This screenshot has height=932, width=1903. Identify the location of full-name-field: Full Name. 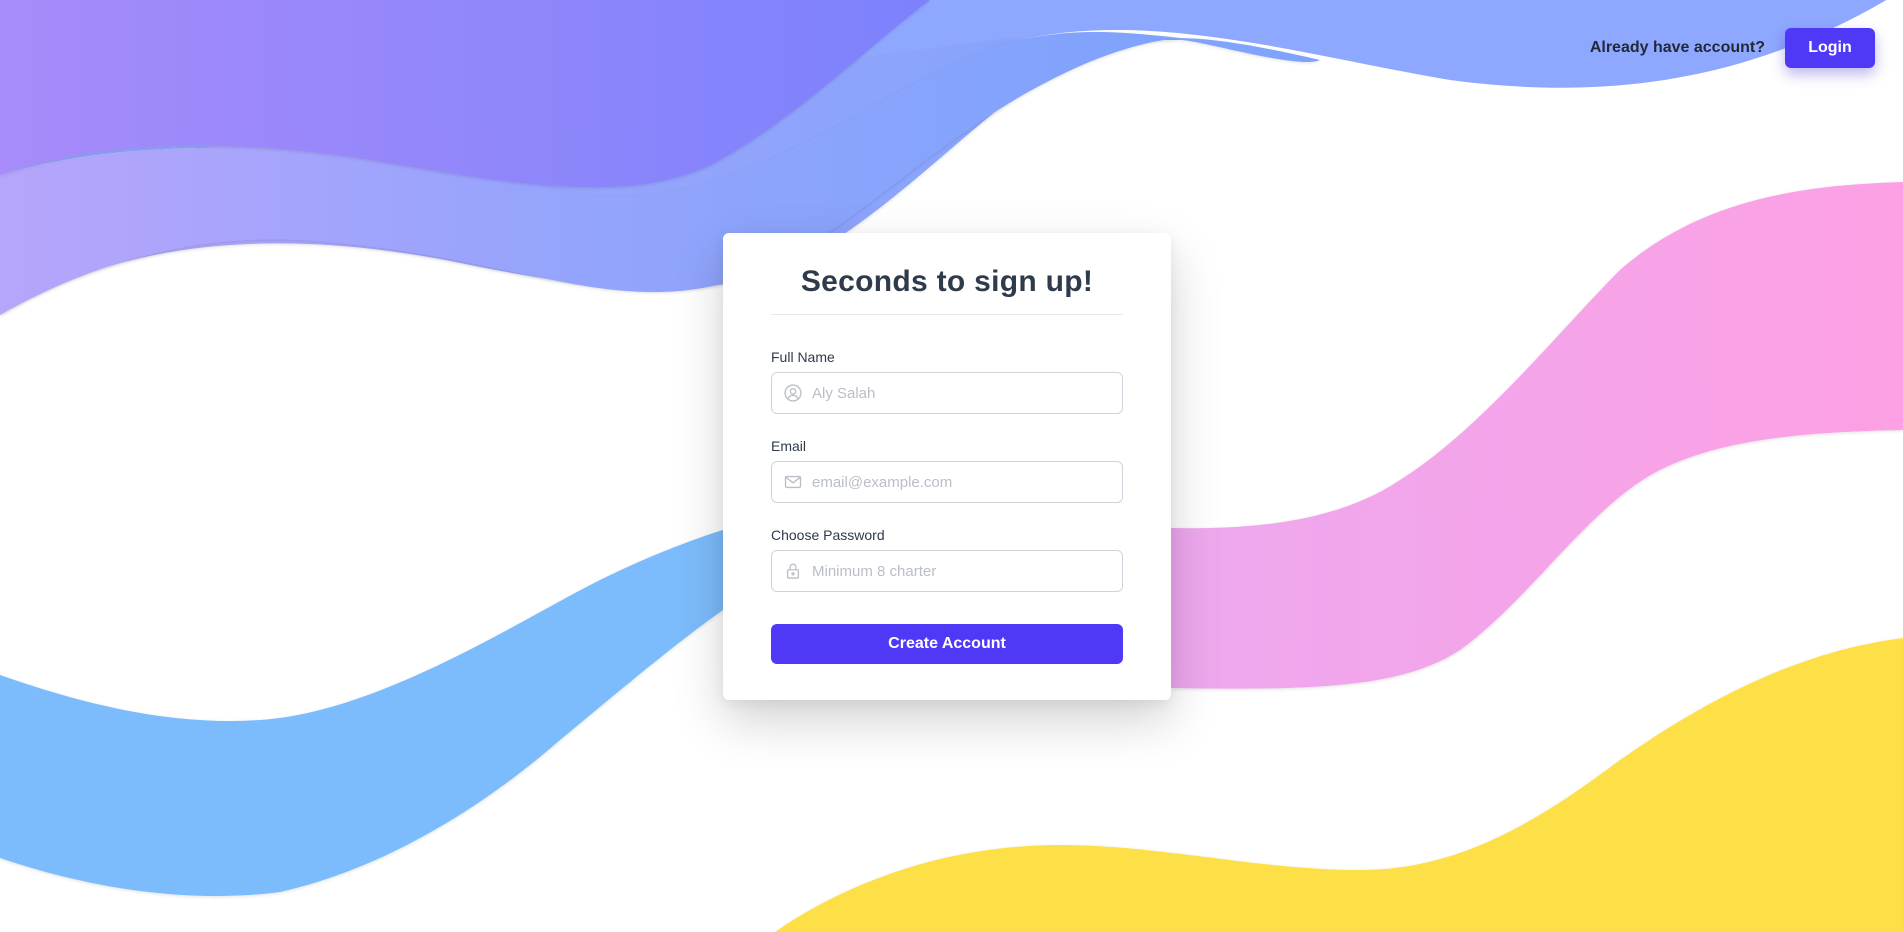
(947, 381).